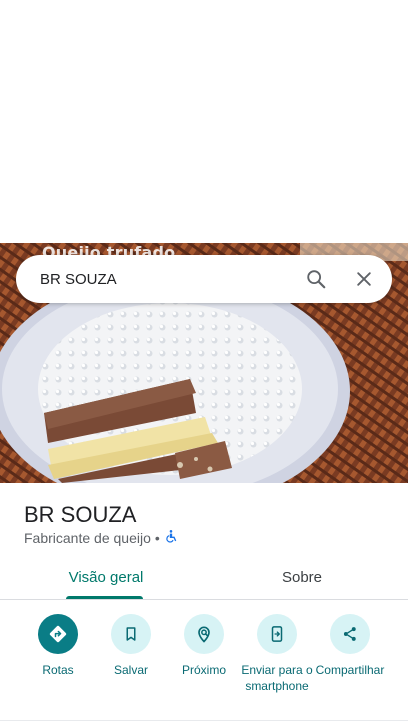 This screenshot has width=408, height=726. I want to click on tab-about-label: Sobre, so click(302, 577).